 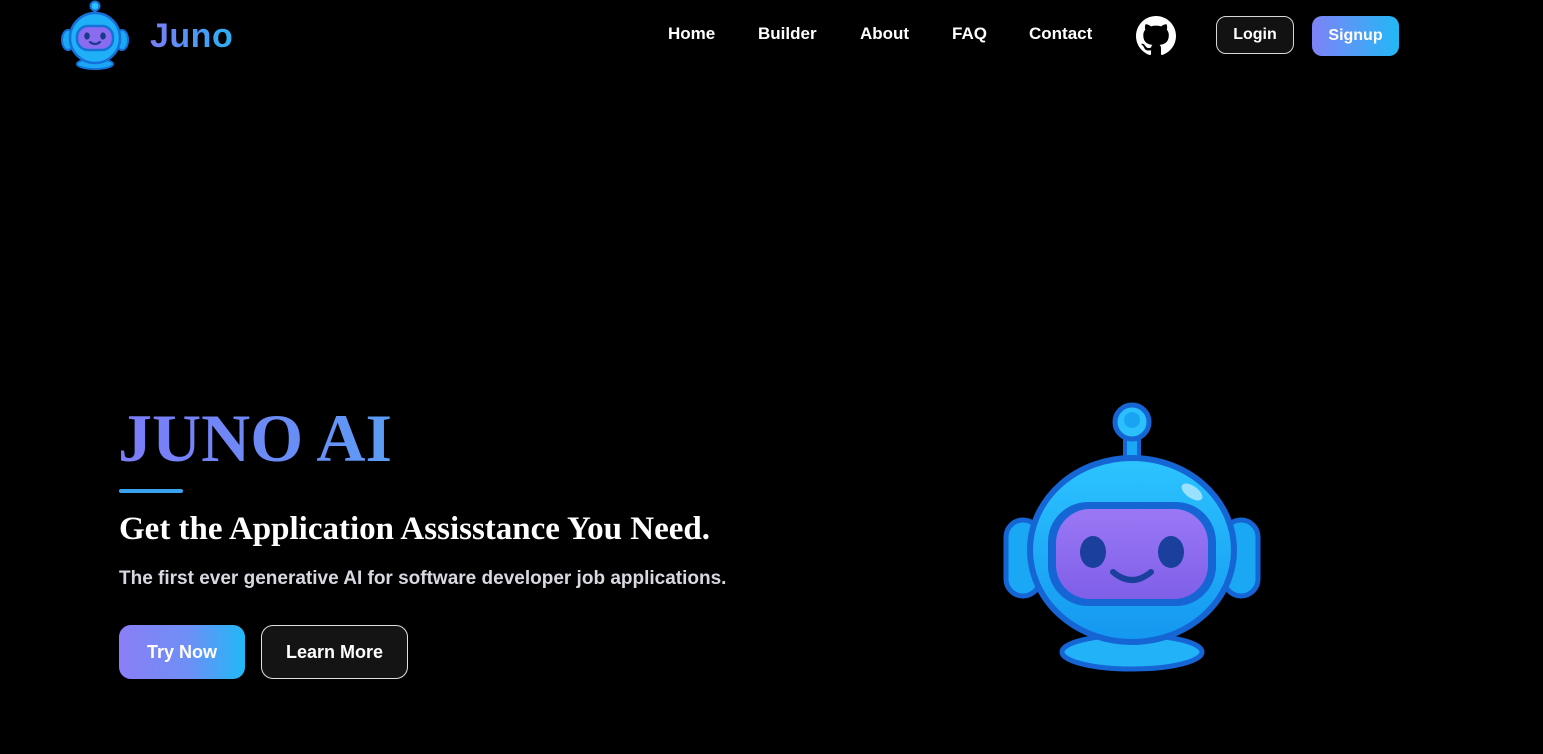 I want to click on signup-button: Signup, so click(x=1355, y=36).